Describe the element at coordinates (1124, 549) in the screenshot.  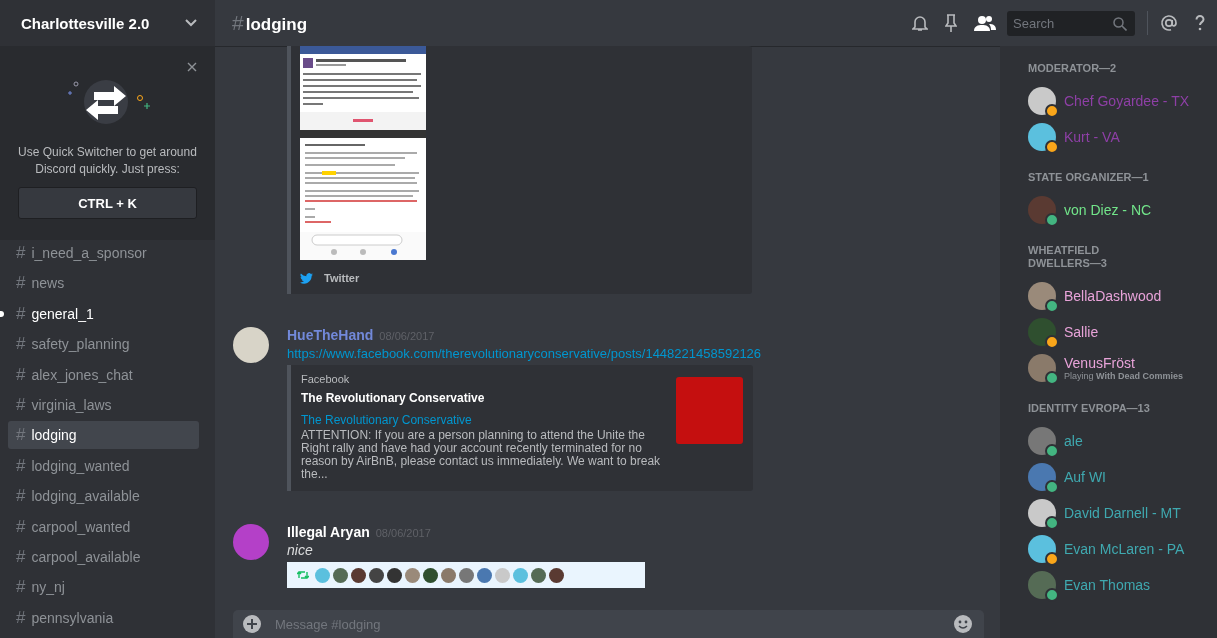
I see `member-name: Evan McLaren - PA` at that location.